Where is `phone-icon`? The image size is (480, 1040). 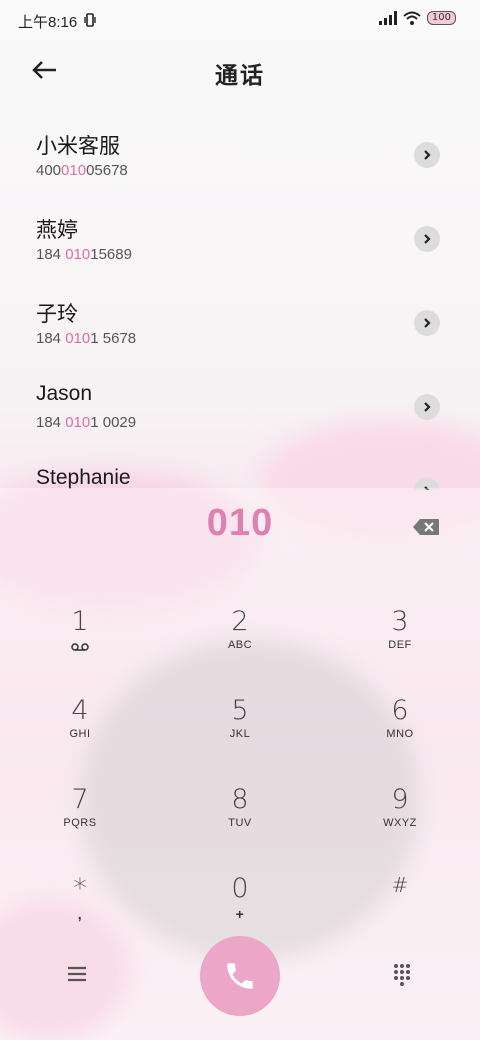 phone-icon is located at coordinates (240, 976).